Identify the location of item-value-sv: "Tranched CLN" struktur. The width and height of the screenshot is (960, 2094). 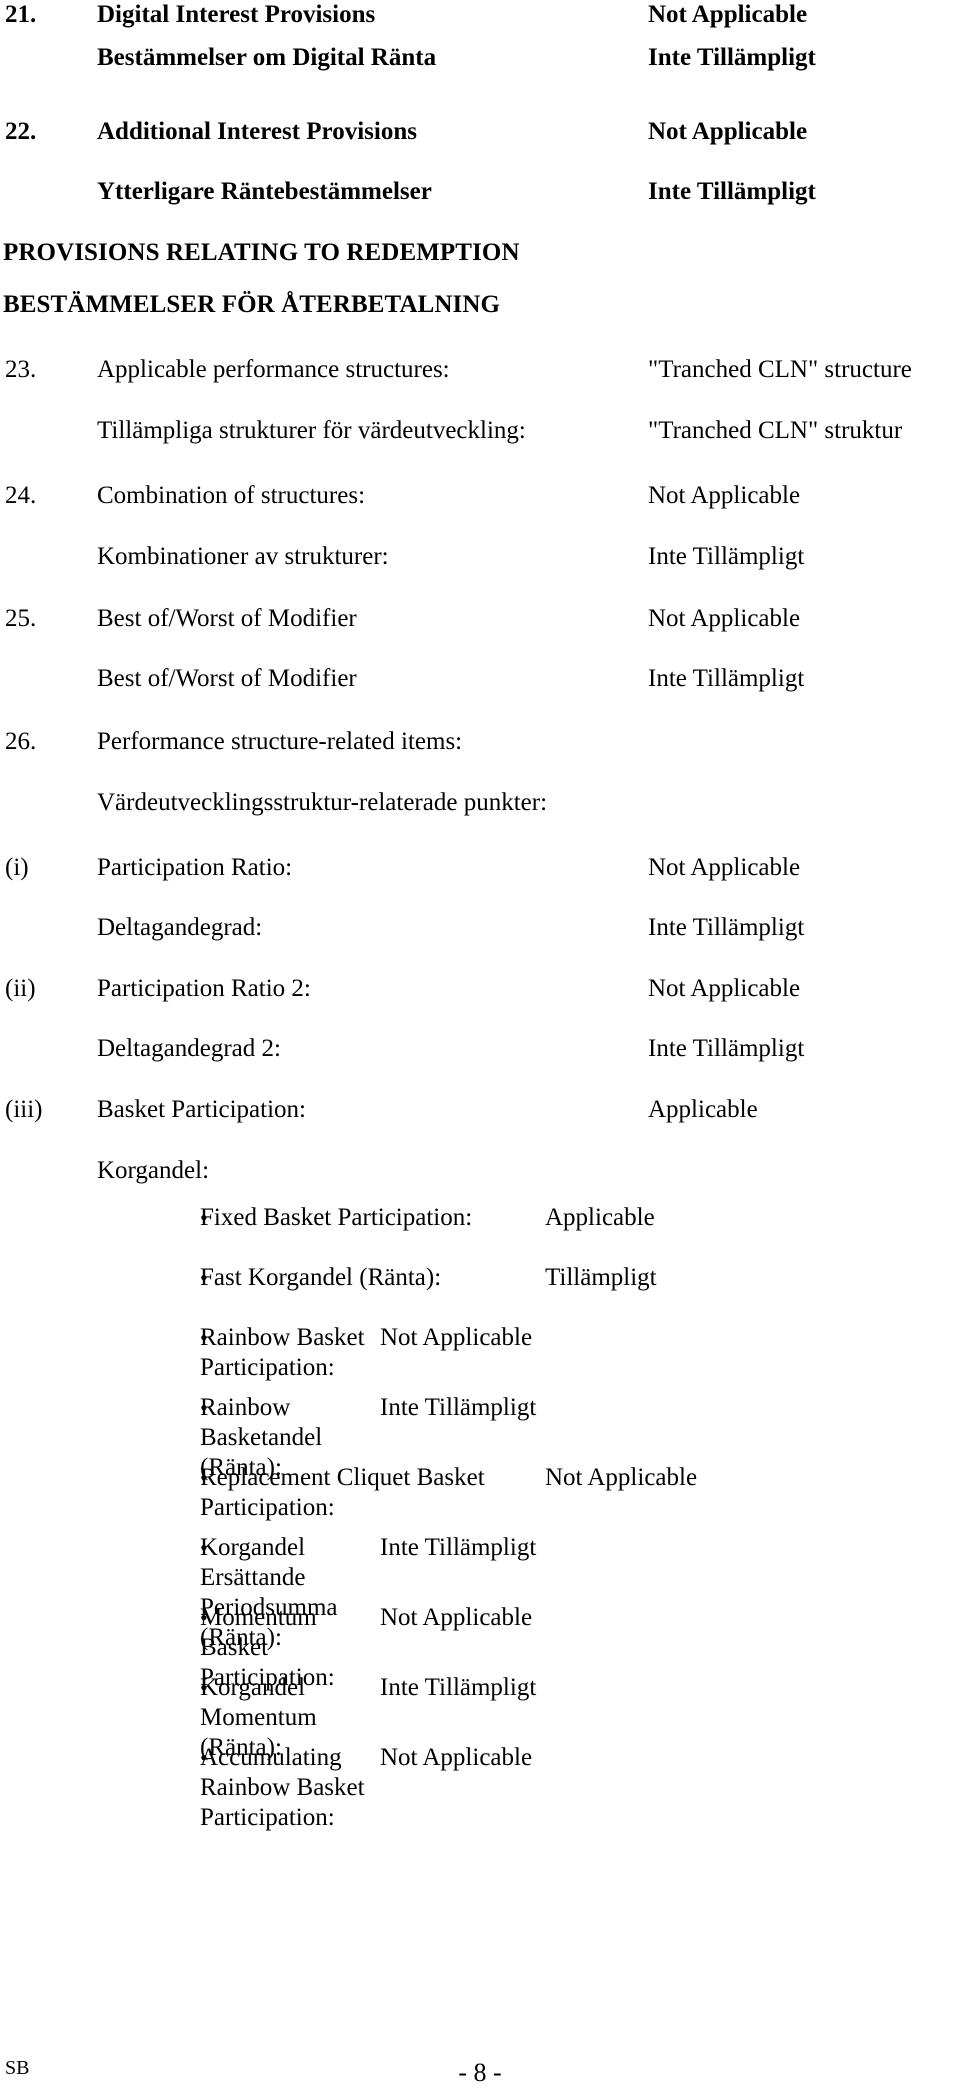
(775, 430).